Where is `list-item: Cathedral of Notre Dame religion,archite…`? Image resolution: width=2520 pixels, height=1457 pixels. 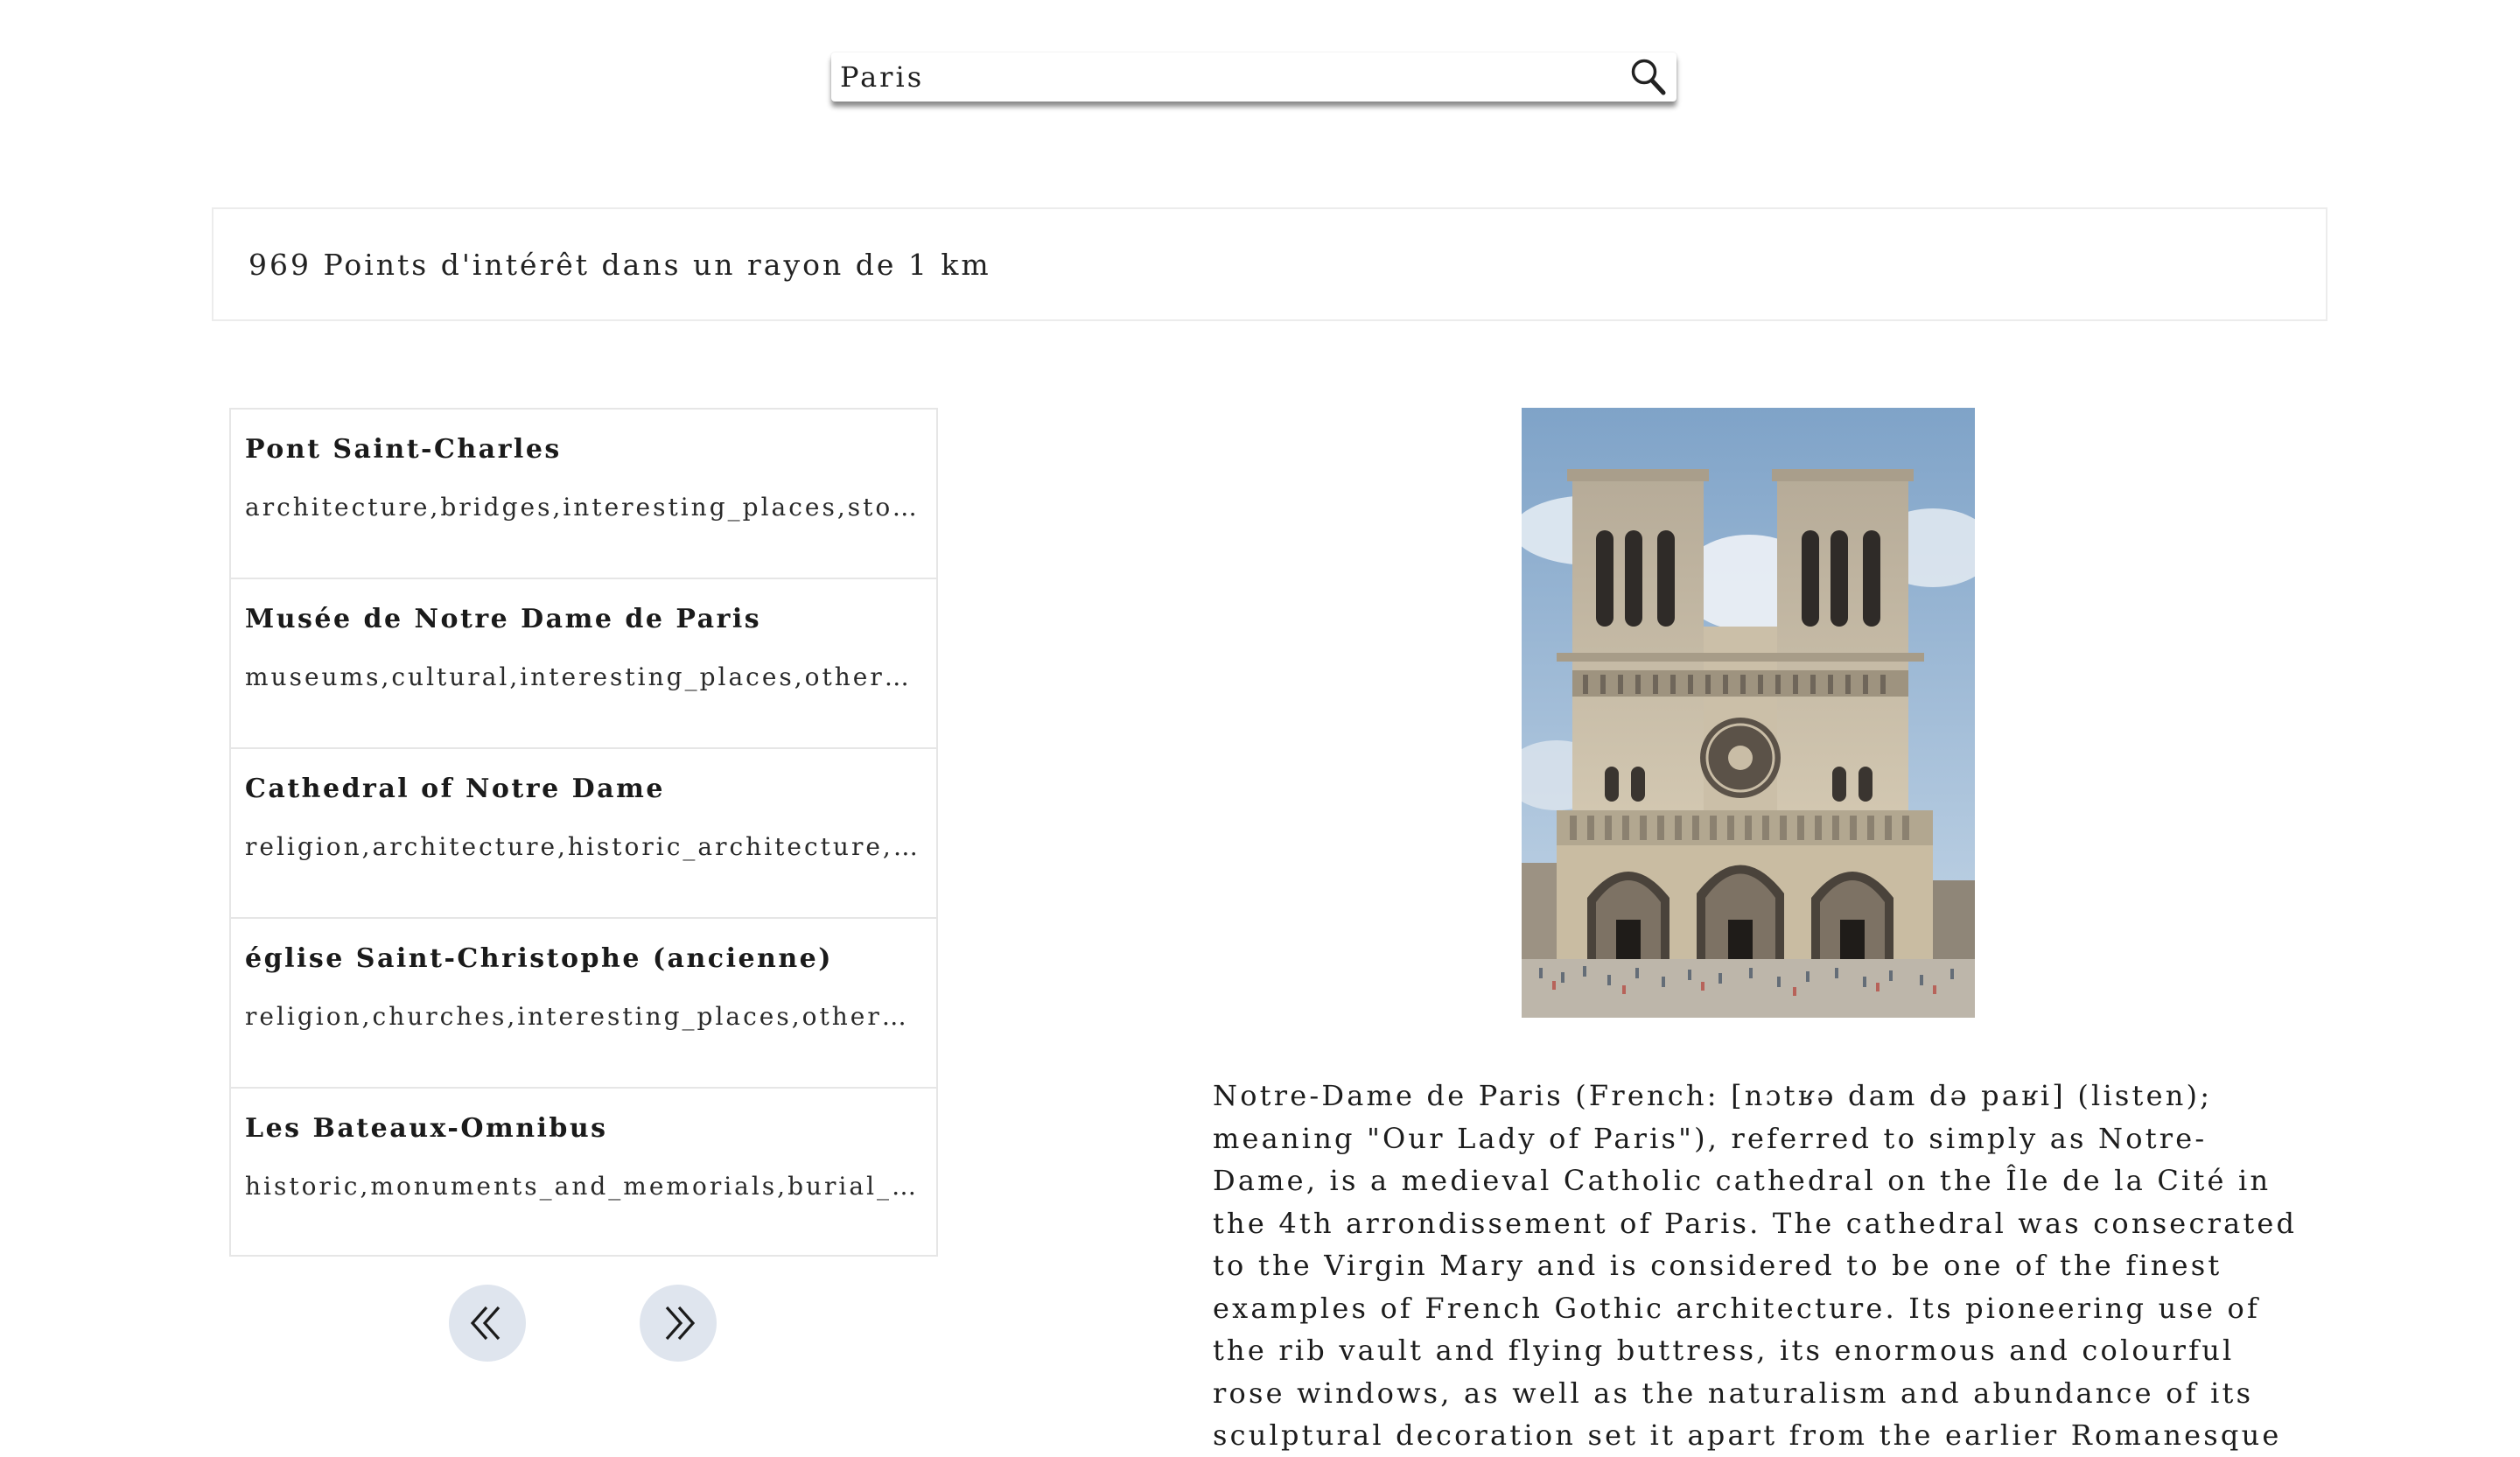
list-item: Cathedral of Notre Dame religion,archite… is located at coordinates (583, 834).